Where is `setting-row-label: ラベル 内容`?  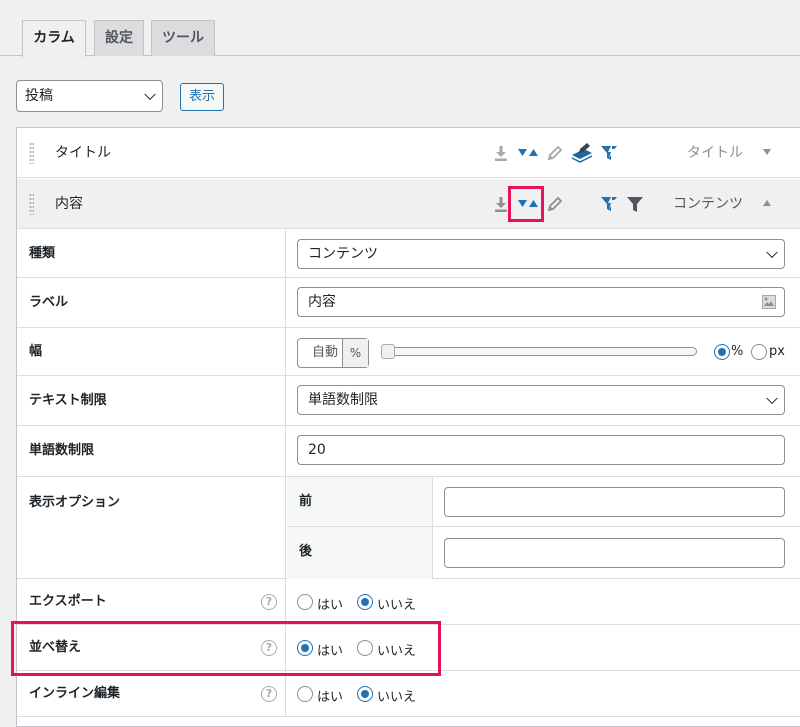
setting-row-label: ラベル 内容 is located at coordinates (408, 303).